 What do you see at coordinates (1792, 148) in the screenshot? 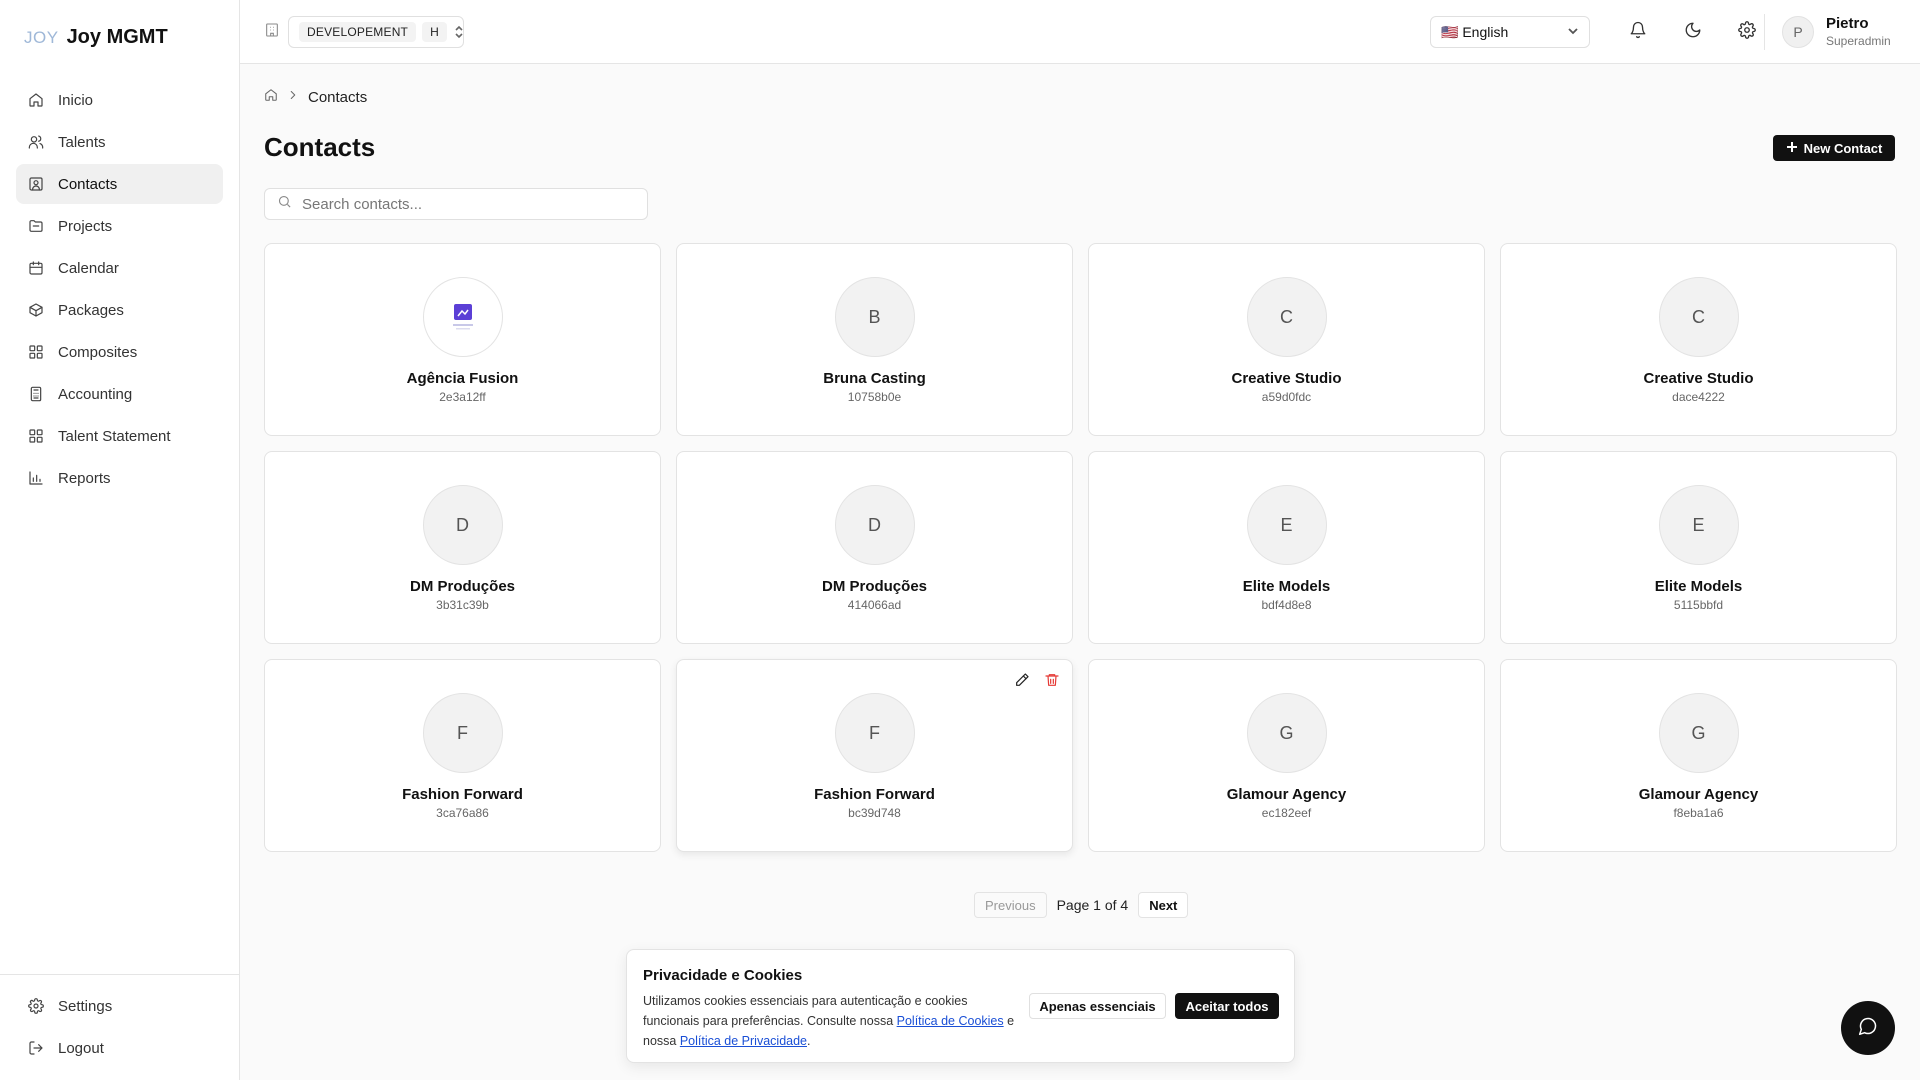
I see `plus-icon` at bounding box center [1792, 148].